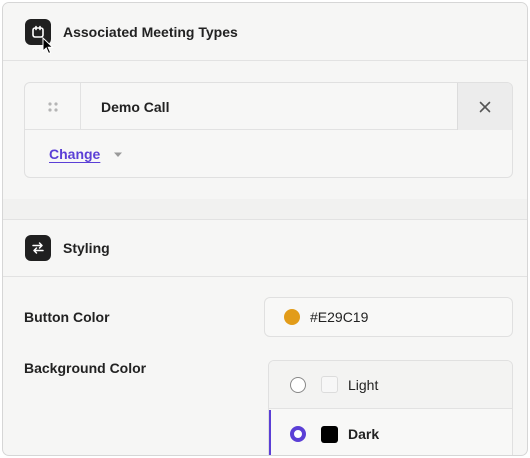 Image resolution: width=530 pixels, height=458 pixels. Describe the element at coordinates (292, 317) in the screenshot. I see `color-swatch` at that location.